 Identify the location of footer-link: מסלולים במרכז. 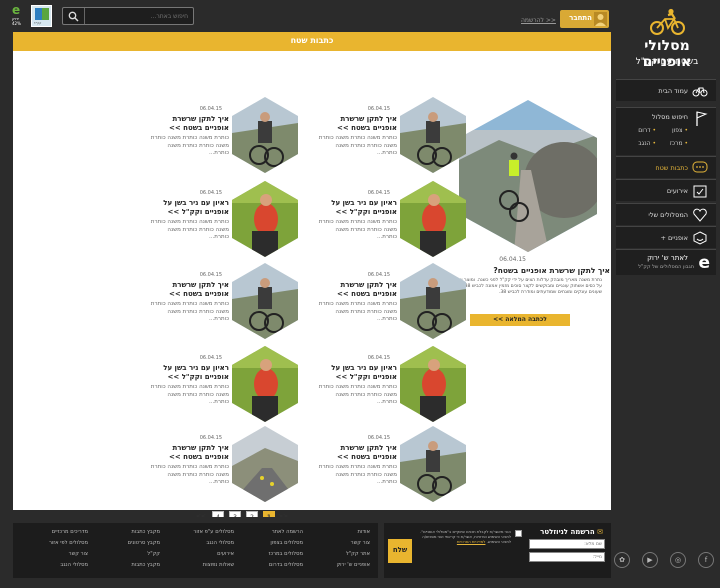
(286, 554).